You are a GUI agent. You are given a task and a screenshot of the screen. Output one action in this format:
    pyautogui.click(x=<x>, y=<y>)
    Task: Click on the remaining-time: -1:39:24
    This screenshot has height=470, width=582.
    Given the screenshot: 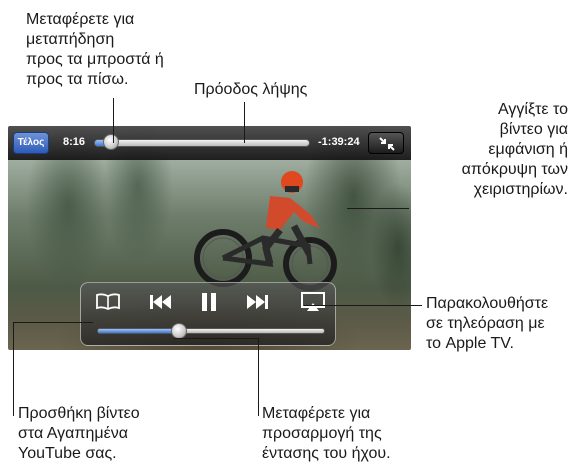 What is the action you would take?
    pyautogui.click(x=339, y=142)
    